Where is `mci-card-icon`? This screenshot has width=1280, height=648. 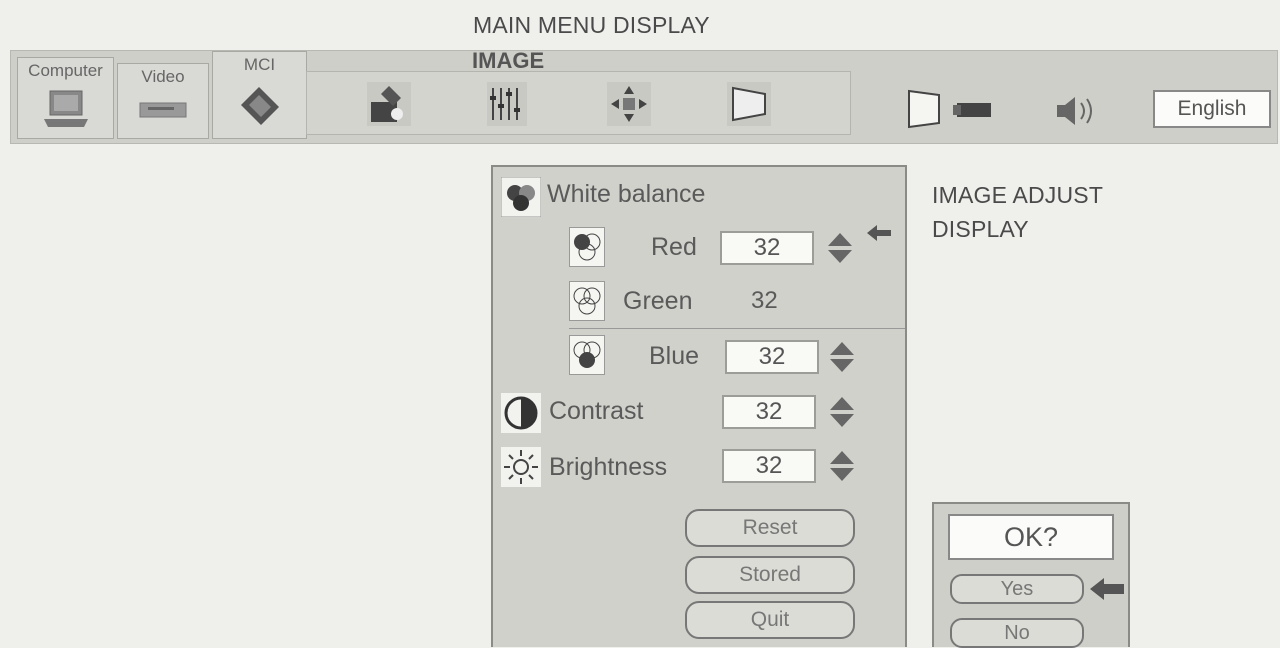 mci-card-icon is located at coordinates (259, 106).